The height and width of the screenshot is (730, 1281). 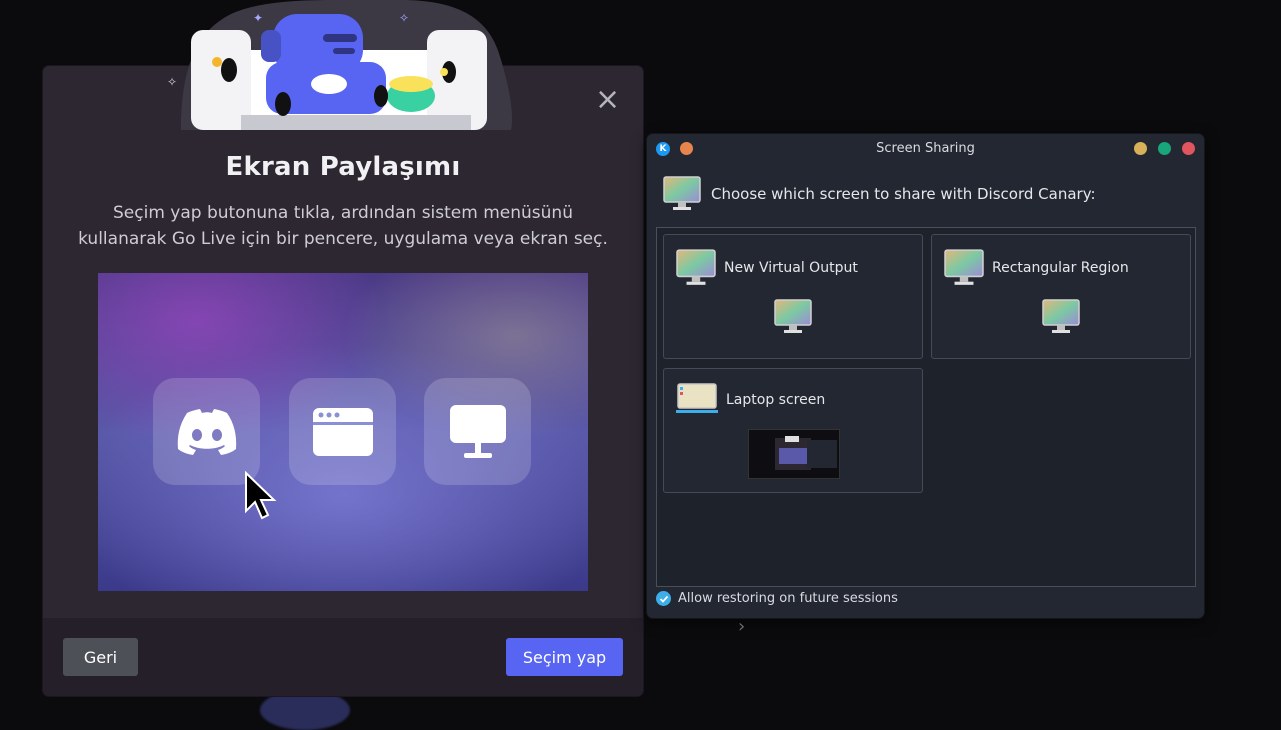 I want to click on restore-checkbox-label: Allow restoring on future sessions, so click(x=788, y=598).